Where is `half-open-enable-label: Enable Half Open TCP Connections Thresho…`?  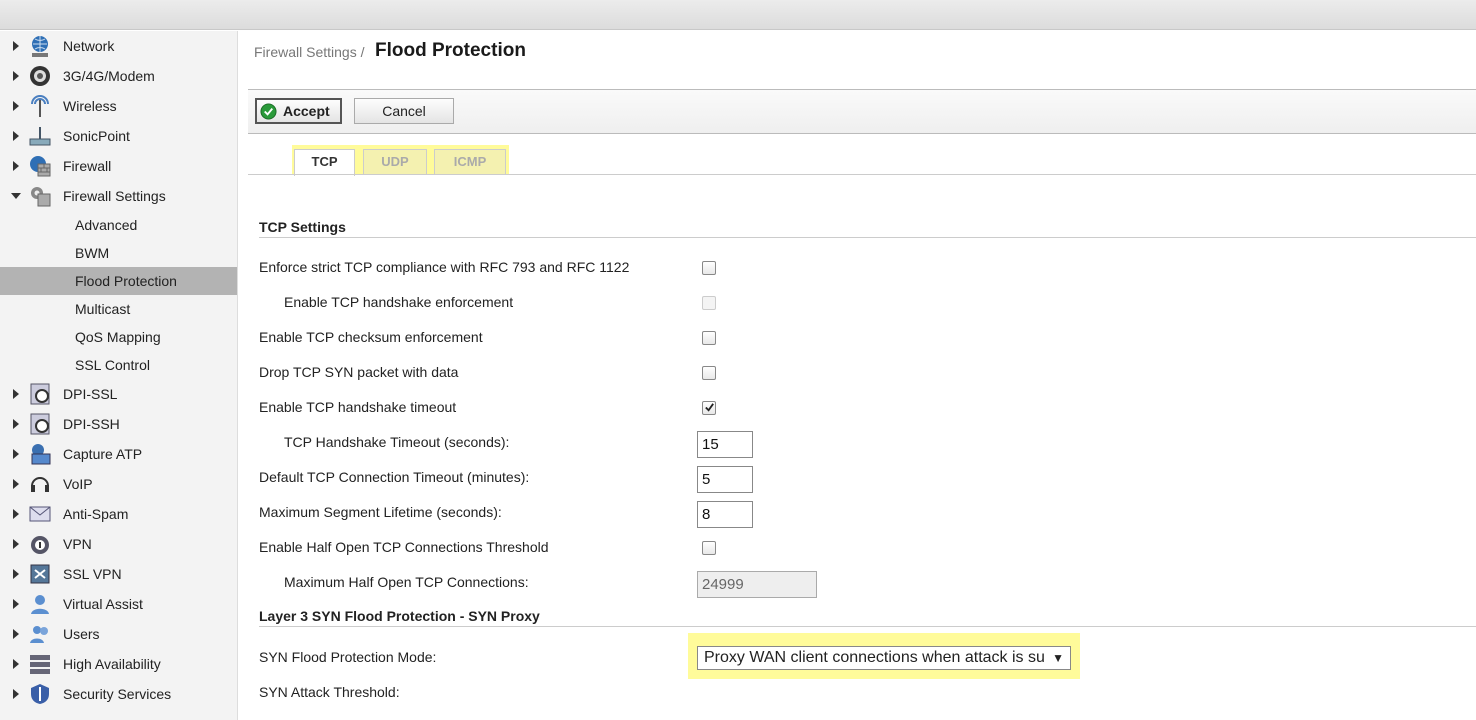 half-open-enable-label: Enable Half Open TCP Connections Thresho… is located at coordinates (404, 547).